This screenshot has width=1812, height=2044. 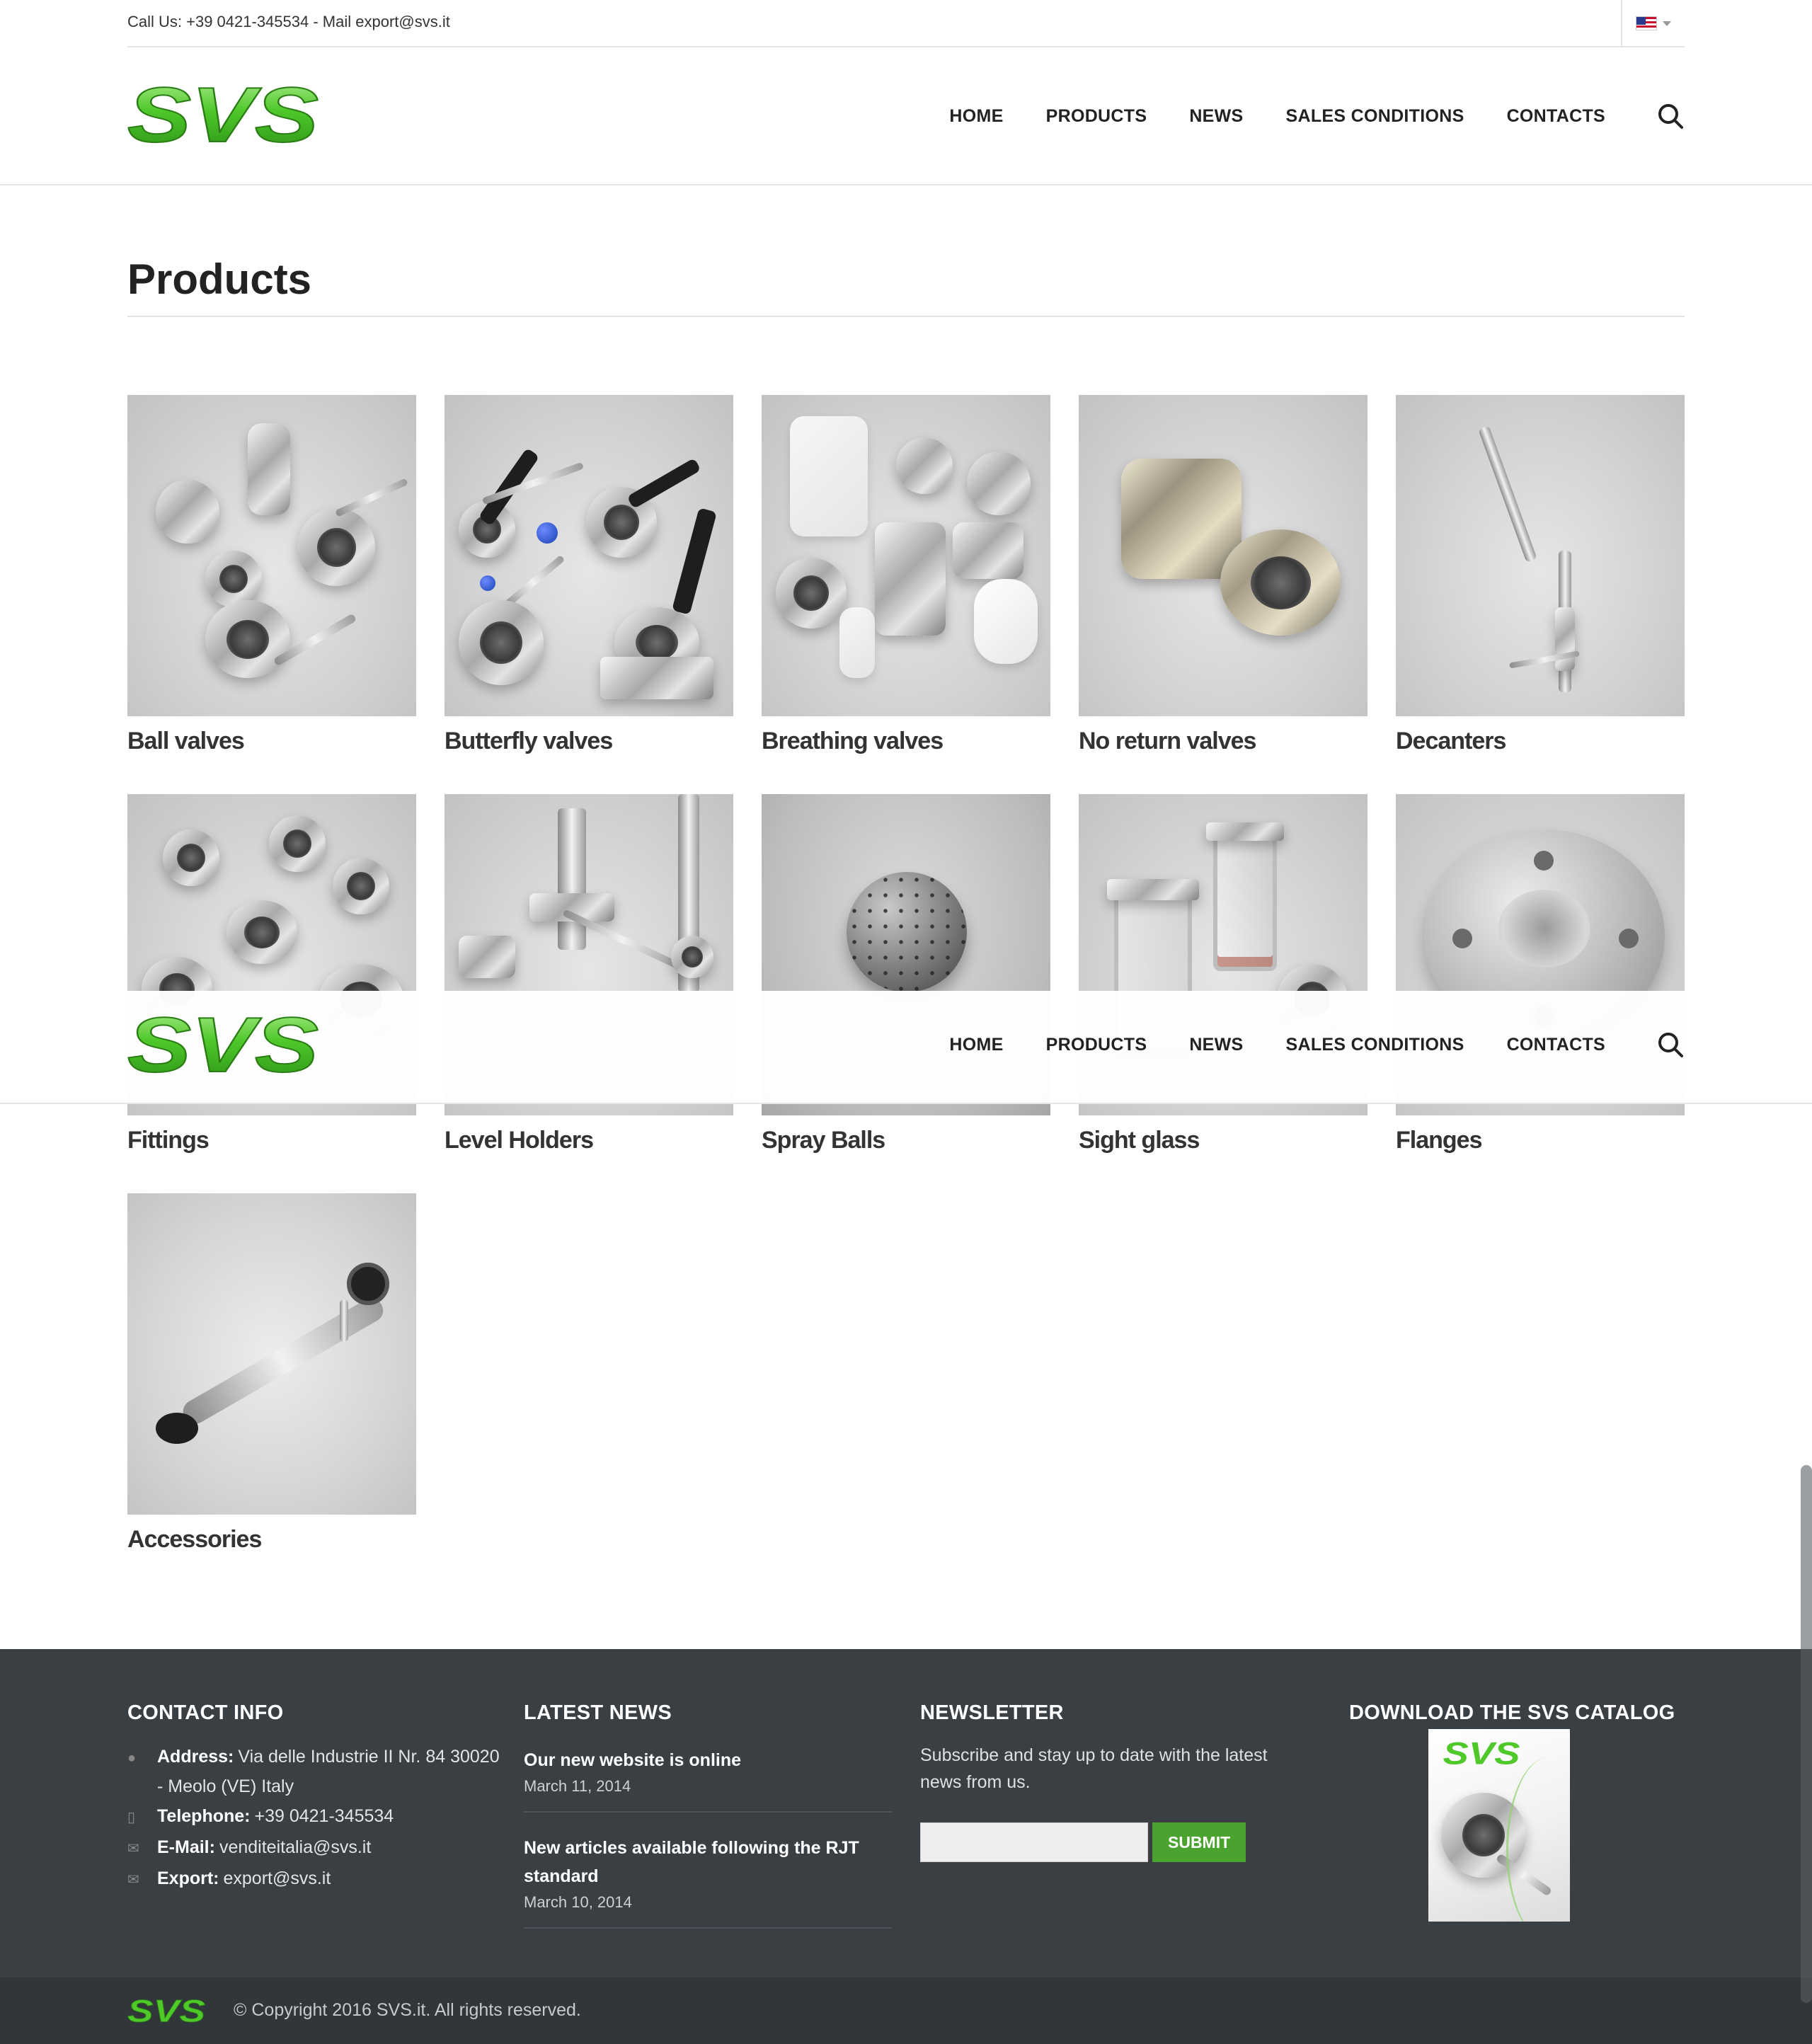 What do you see at coordinates (1034, 1842) in the screenshot?
I see `newsletter-email-input` at bounding box center [1034, 1842].